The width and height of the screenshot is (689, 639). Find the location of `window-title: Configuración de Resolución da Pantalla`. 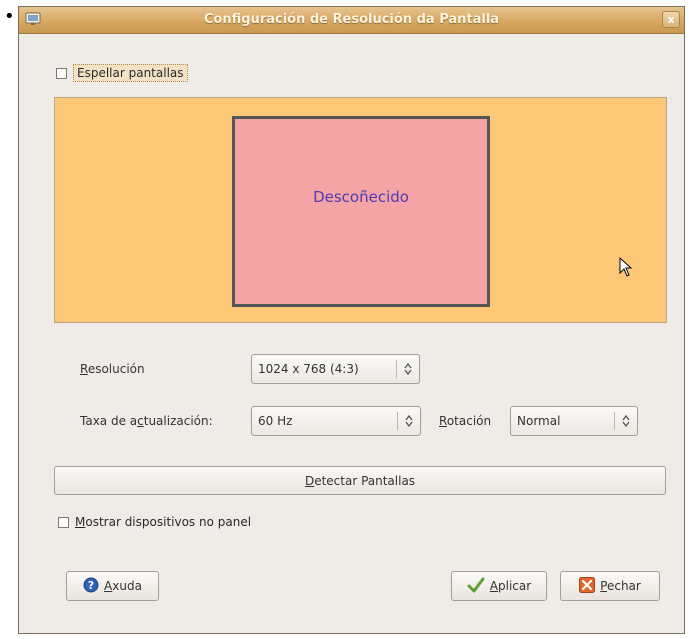

window-title: Configuración de Resolución da Pantalla is located at coordinates (351, 19).